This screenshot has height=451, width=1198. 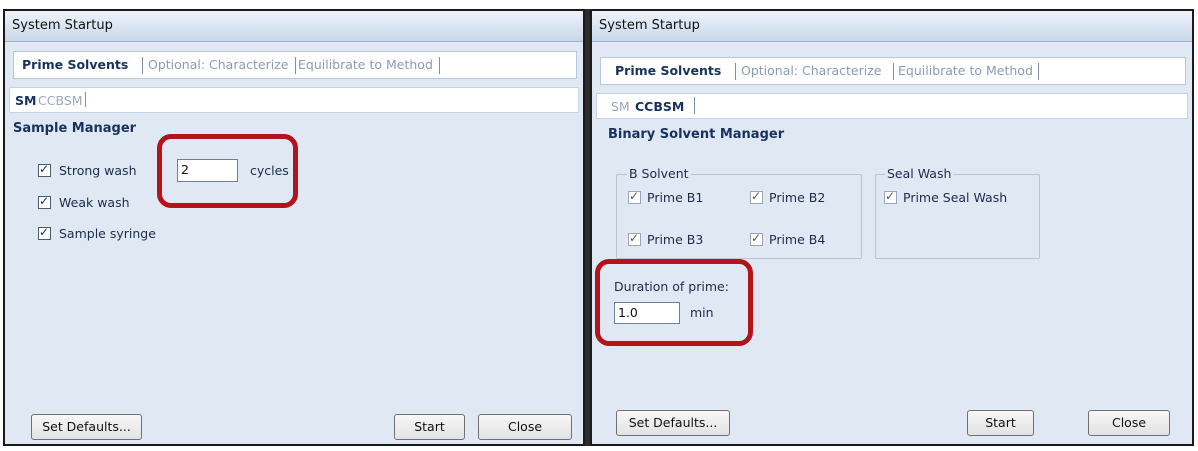 What do you see at coordinates (957, 212) in the screenshot?
I see `seal-wash-group: Seal Wash Prime Seal Wash` at bounding box center [957, 212].